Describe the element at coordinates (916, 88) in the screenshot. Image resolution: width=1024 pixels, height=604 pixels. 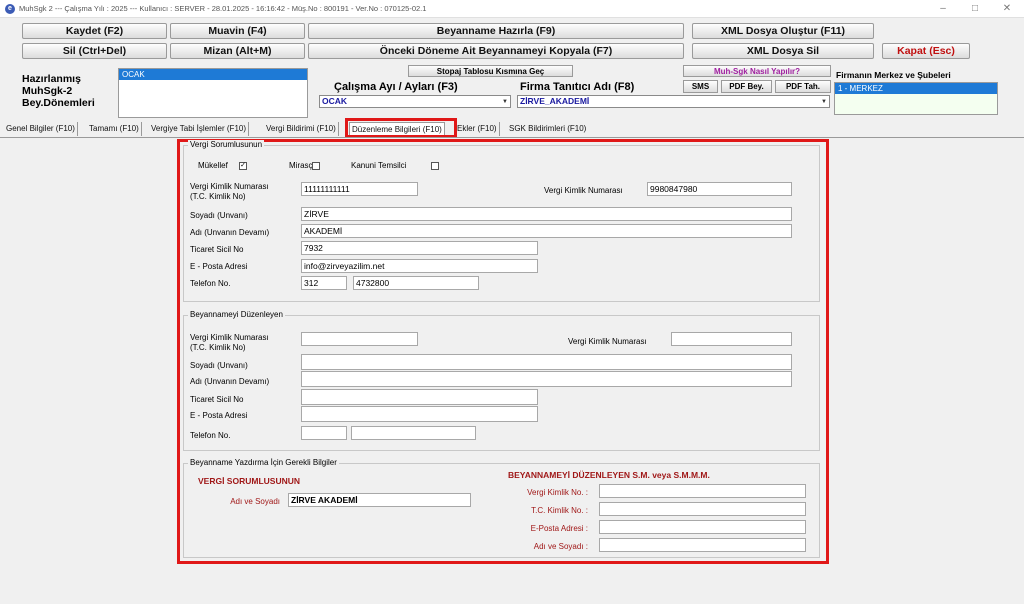
I see `branch-list-item: 1 - MERKEZ` at that location.